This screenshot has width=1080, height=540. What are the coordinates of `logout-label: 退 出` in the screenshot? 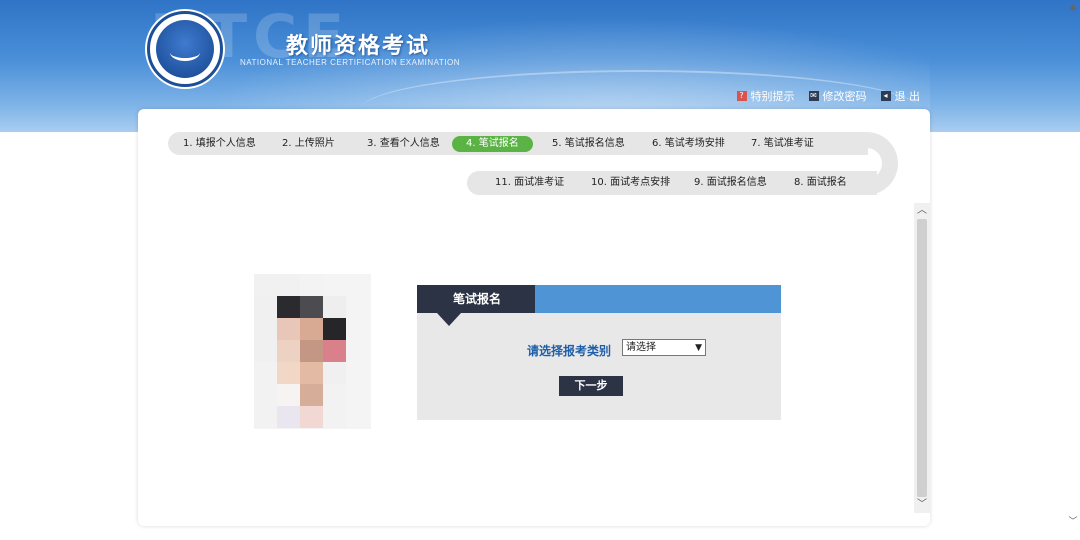 It's located at (907, 96).